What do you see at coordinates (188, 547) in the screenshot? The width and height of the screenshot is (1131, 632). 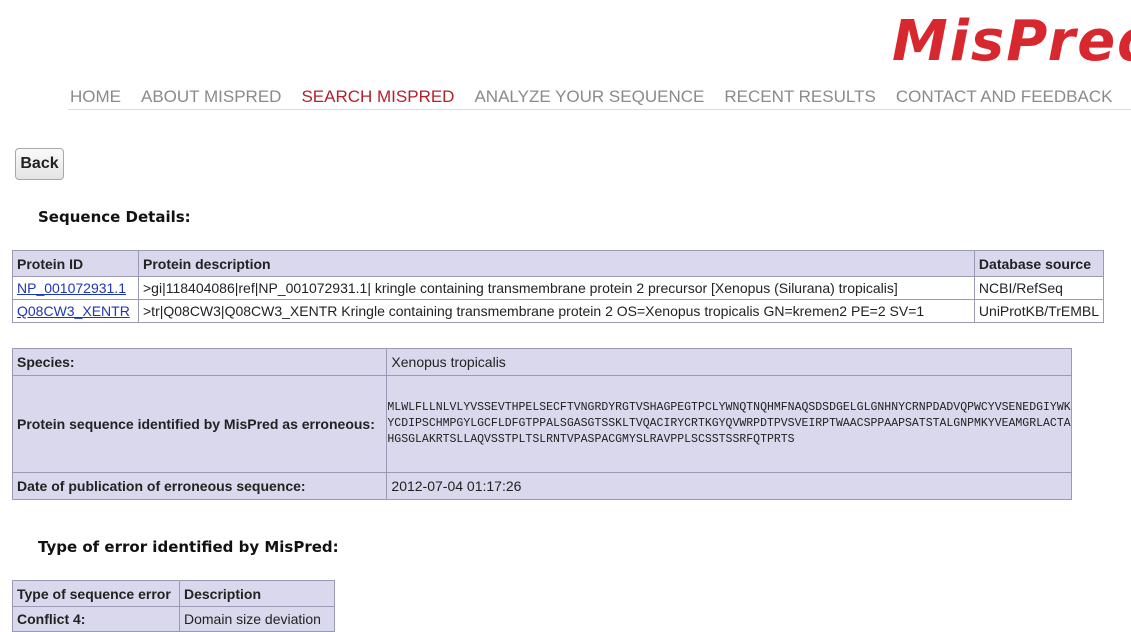 I see `error-type-heading: Type of error identified by MisPred:` at bounding box center [188, 547].